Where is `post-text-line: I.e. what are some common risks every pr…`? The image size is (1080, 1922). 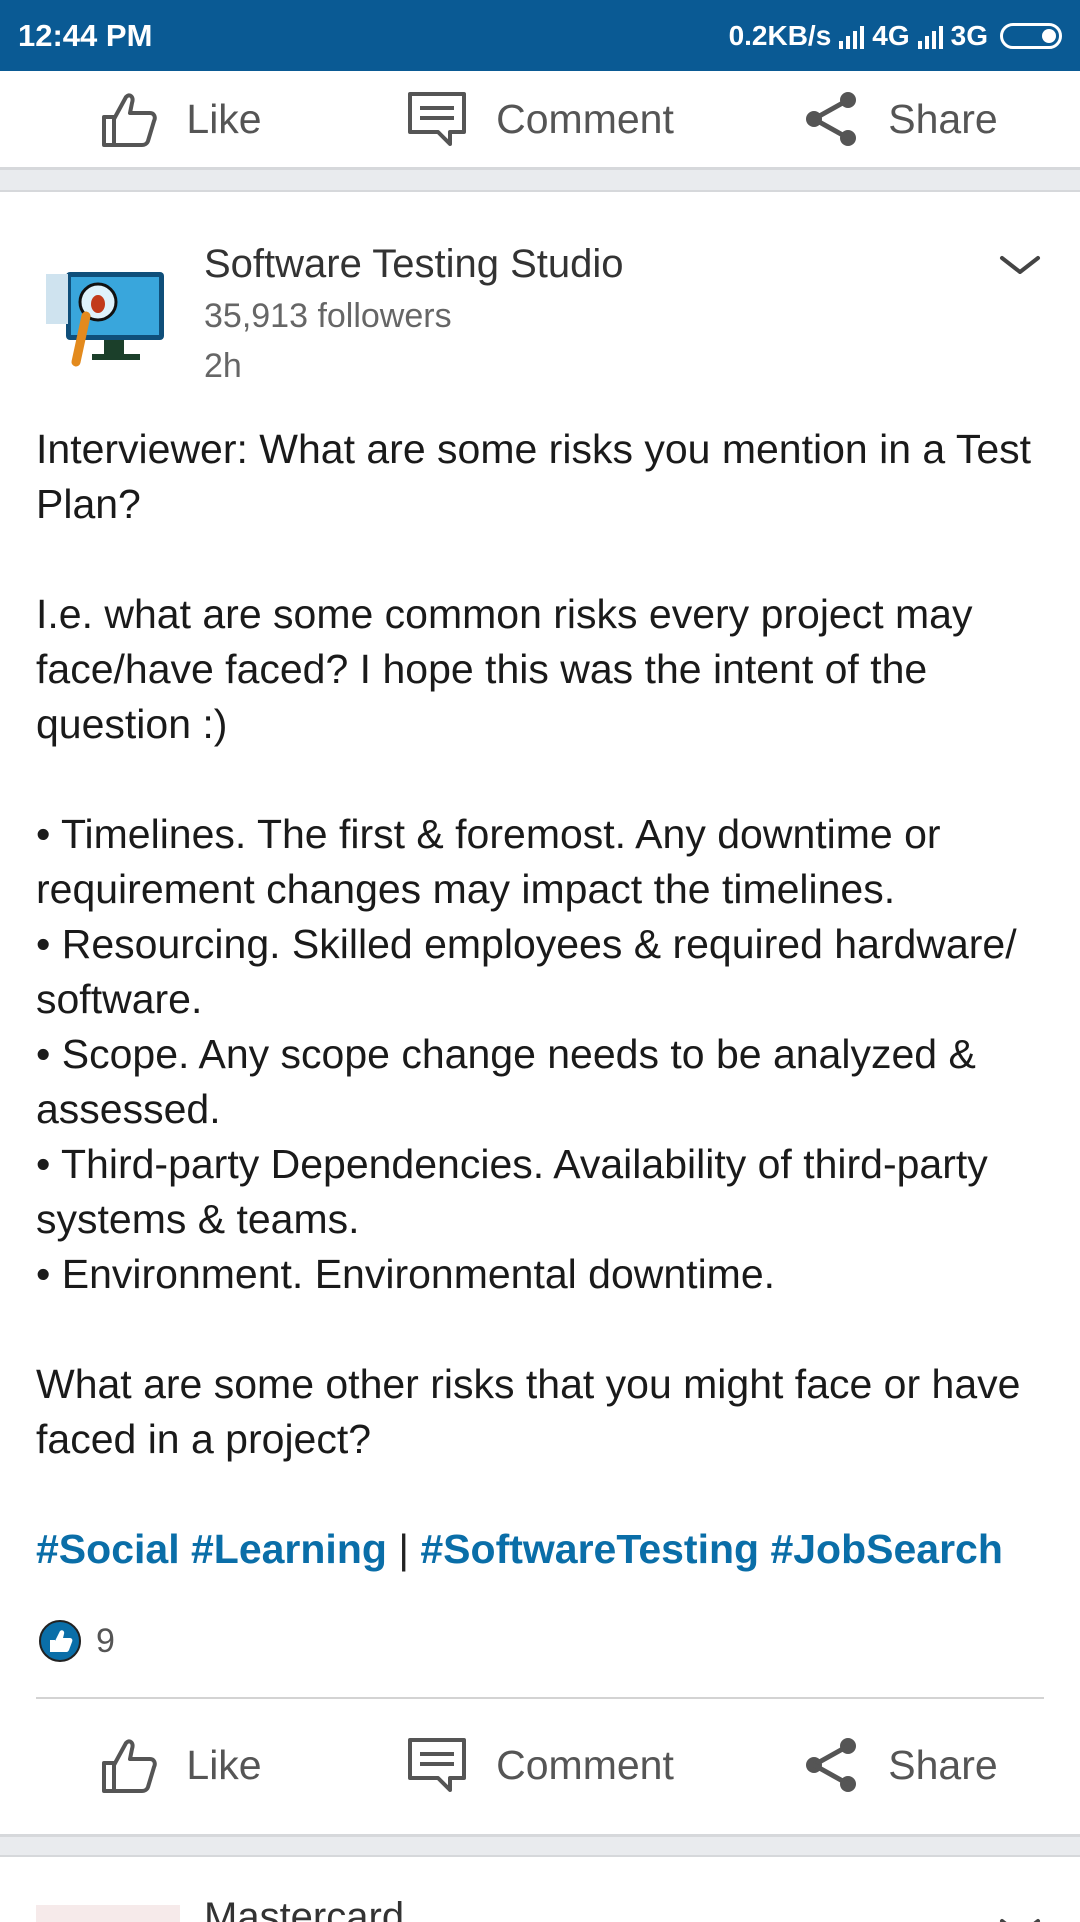 post-text-line: I.e. what are some common risks every pr… is located at coordinates (504, 669).